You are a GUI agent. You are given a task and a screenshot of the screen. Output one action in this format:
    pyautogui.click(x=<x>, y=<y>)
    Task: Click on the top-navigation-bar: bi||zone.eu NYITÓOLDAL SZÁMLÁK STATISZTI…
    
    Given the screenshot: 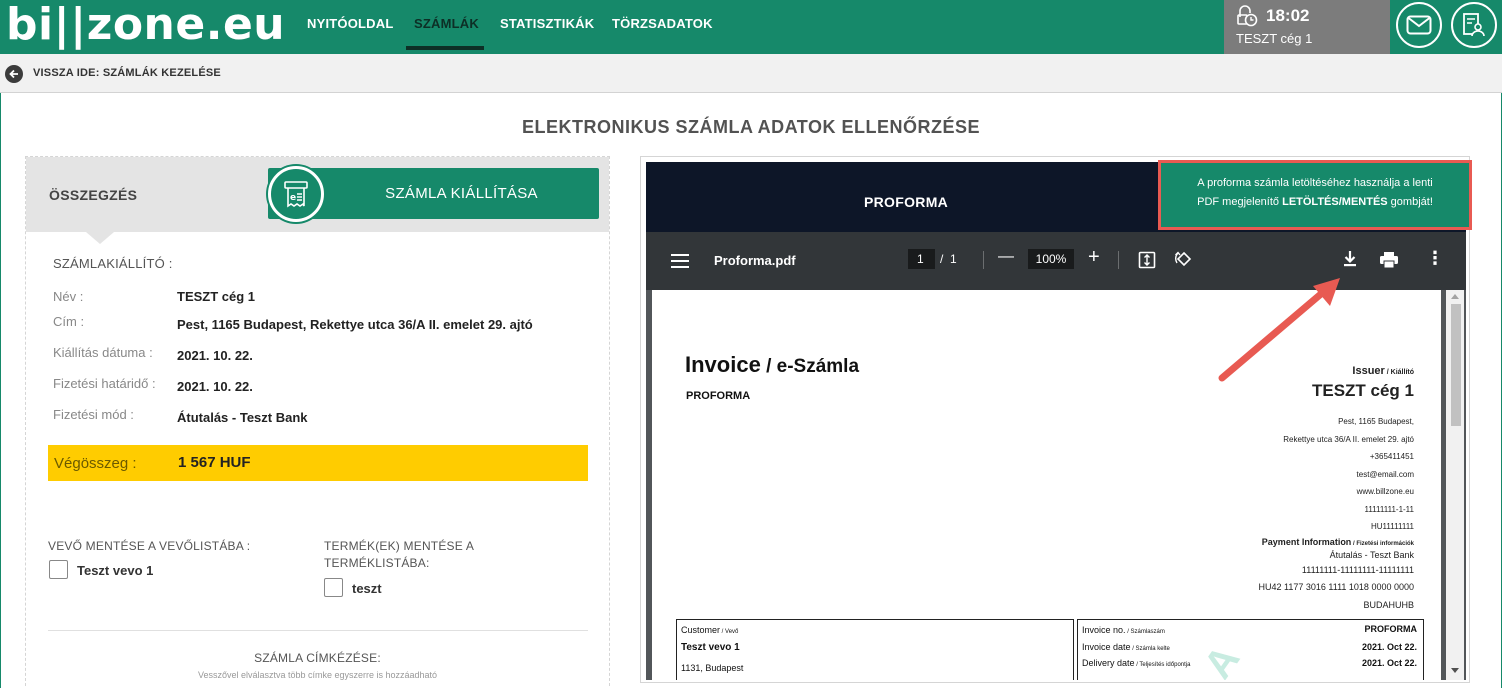 What is the action you would take?
    pyautogui.click(x=751, y=27)
    